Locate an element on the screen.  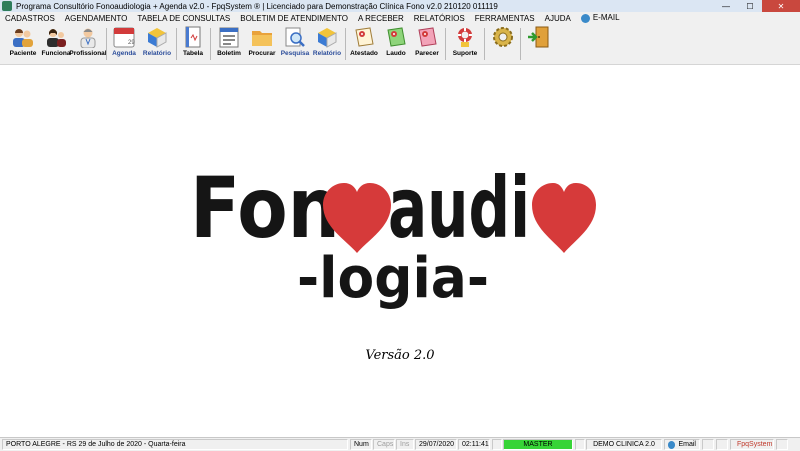
parecer-button: Parecer is located at coordinates (427, 44).